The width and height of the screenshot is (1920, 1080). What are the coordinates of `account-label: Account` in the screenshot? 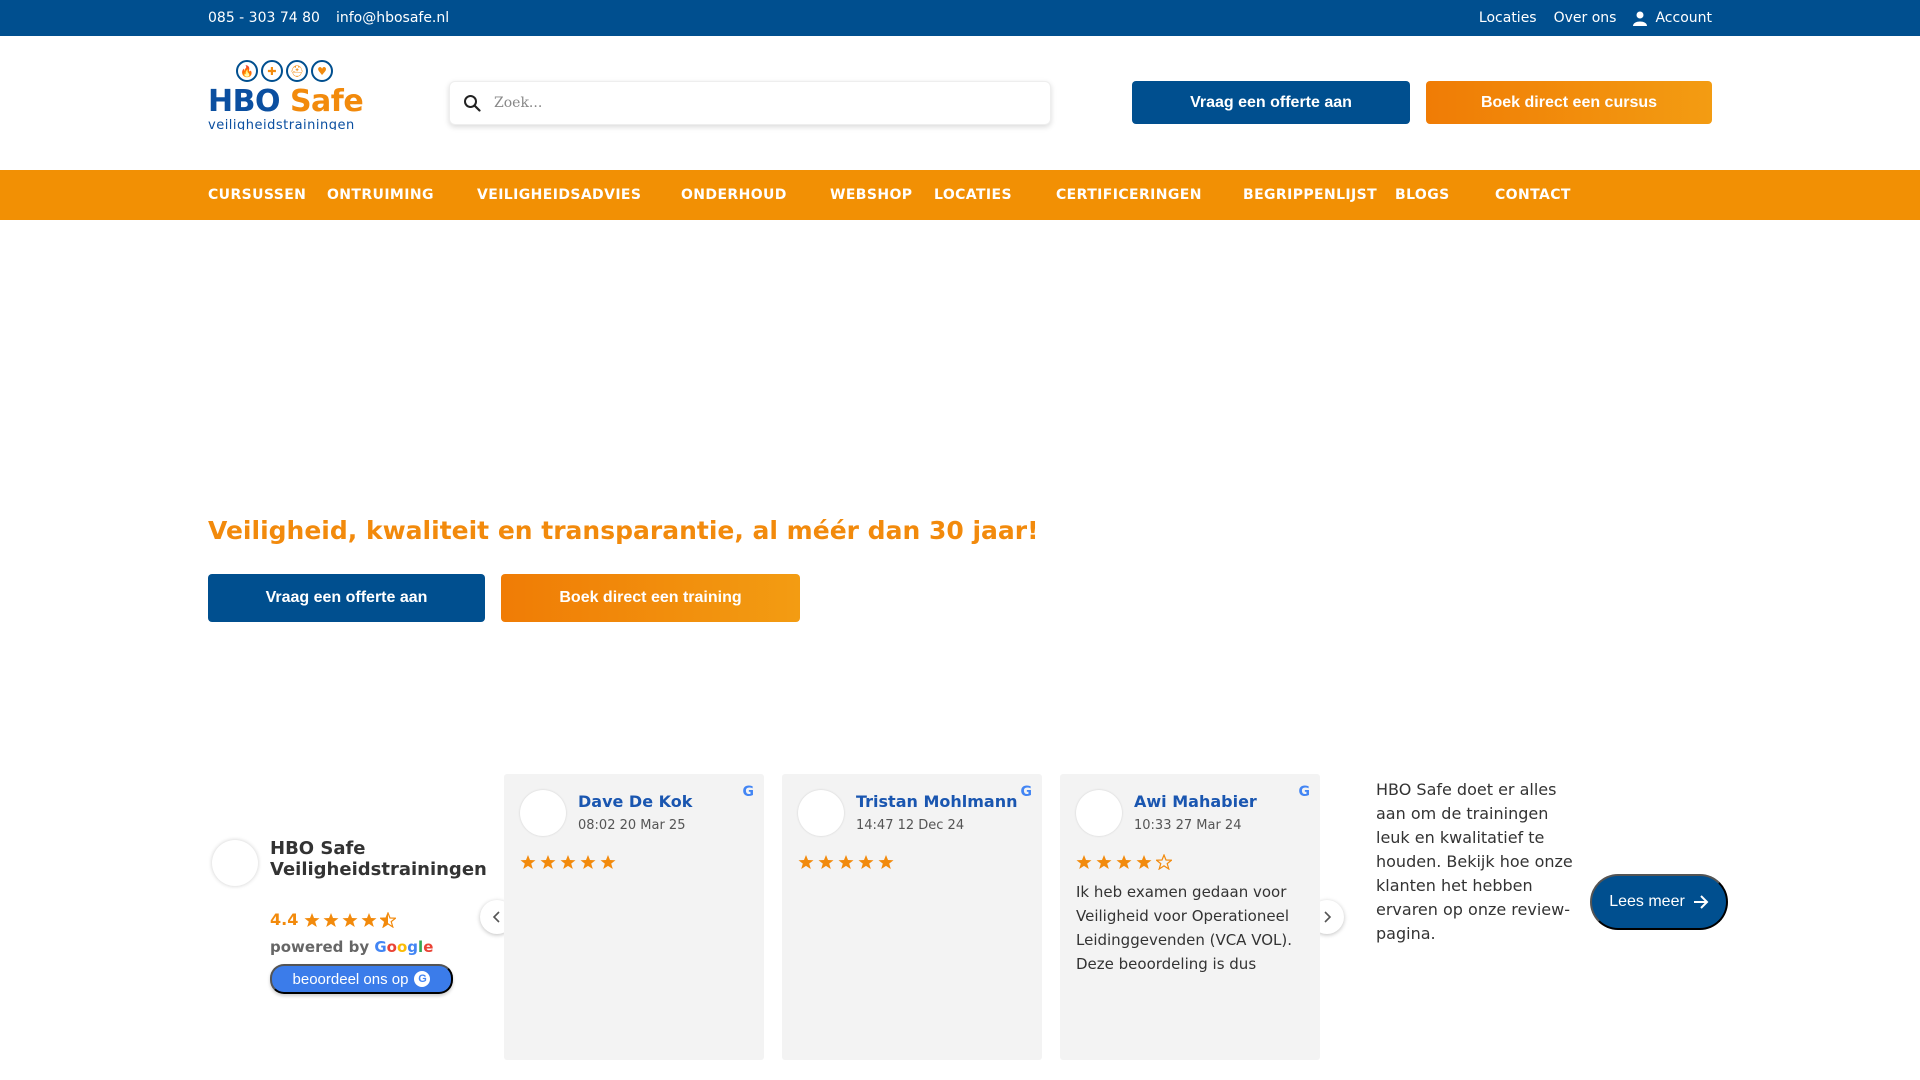 It's located at (1683, 18).